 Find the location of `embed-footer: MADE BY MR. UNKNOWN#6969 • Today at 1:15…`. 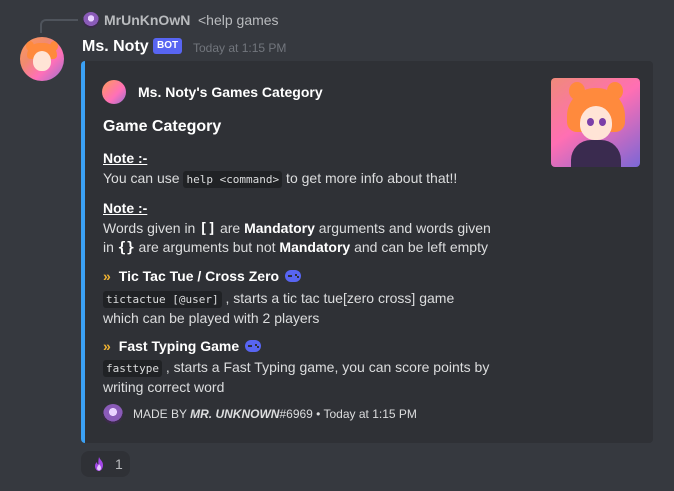

embed-footer: MADE BY MR. UNKNOWN#6969 • Today at 1:15… is located at coordinates (275, 414).